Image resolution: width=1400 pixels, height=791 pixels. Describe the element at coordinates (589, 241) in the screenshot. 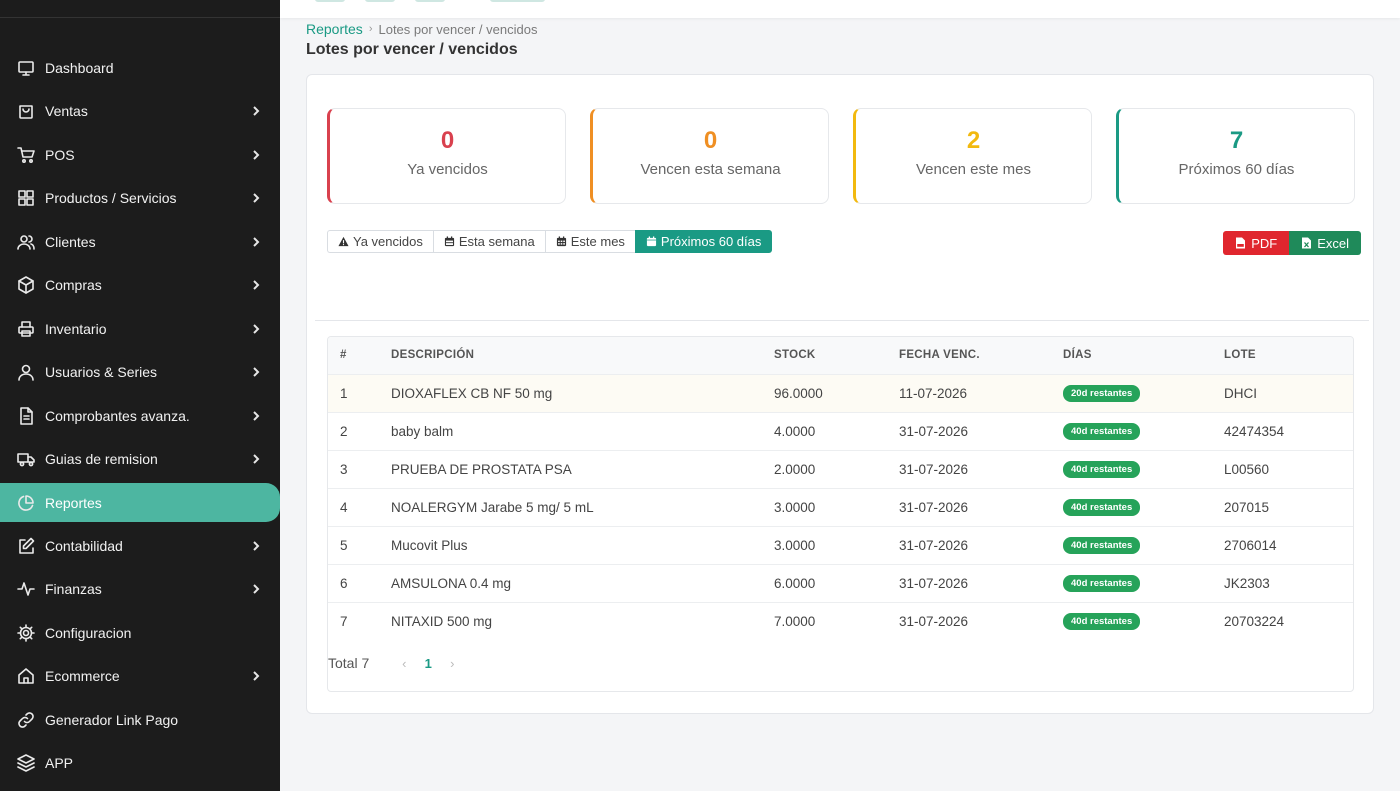

I see `filter-this-month-button: Este mes` at that location.